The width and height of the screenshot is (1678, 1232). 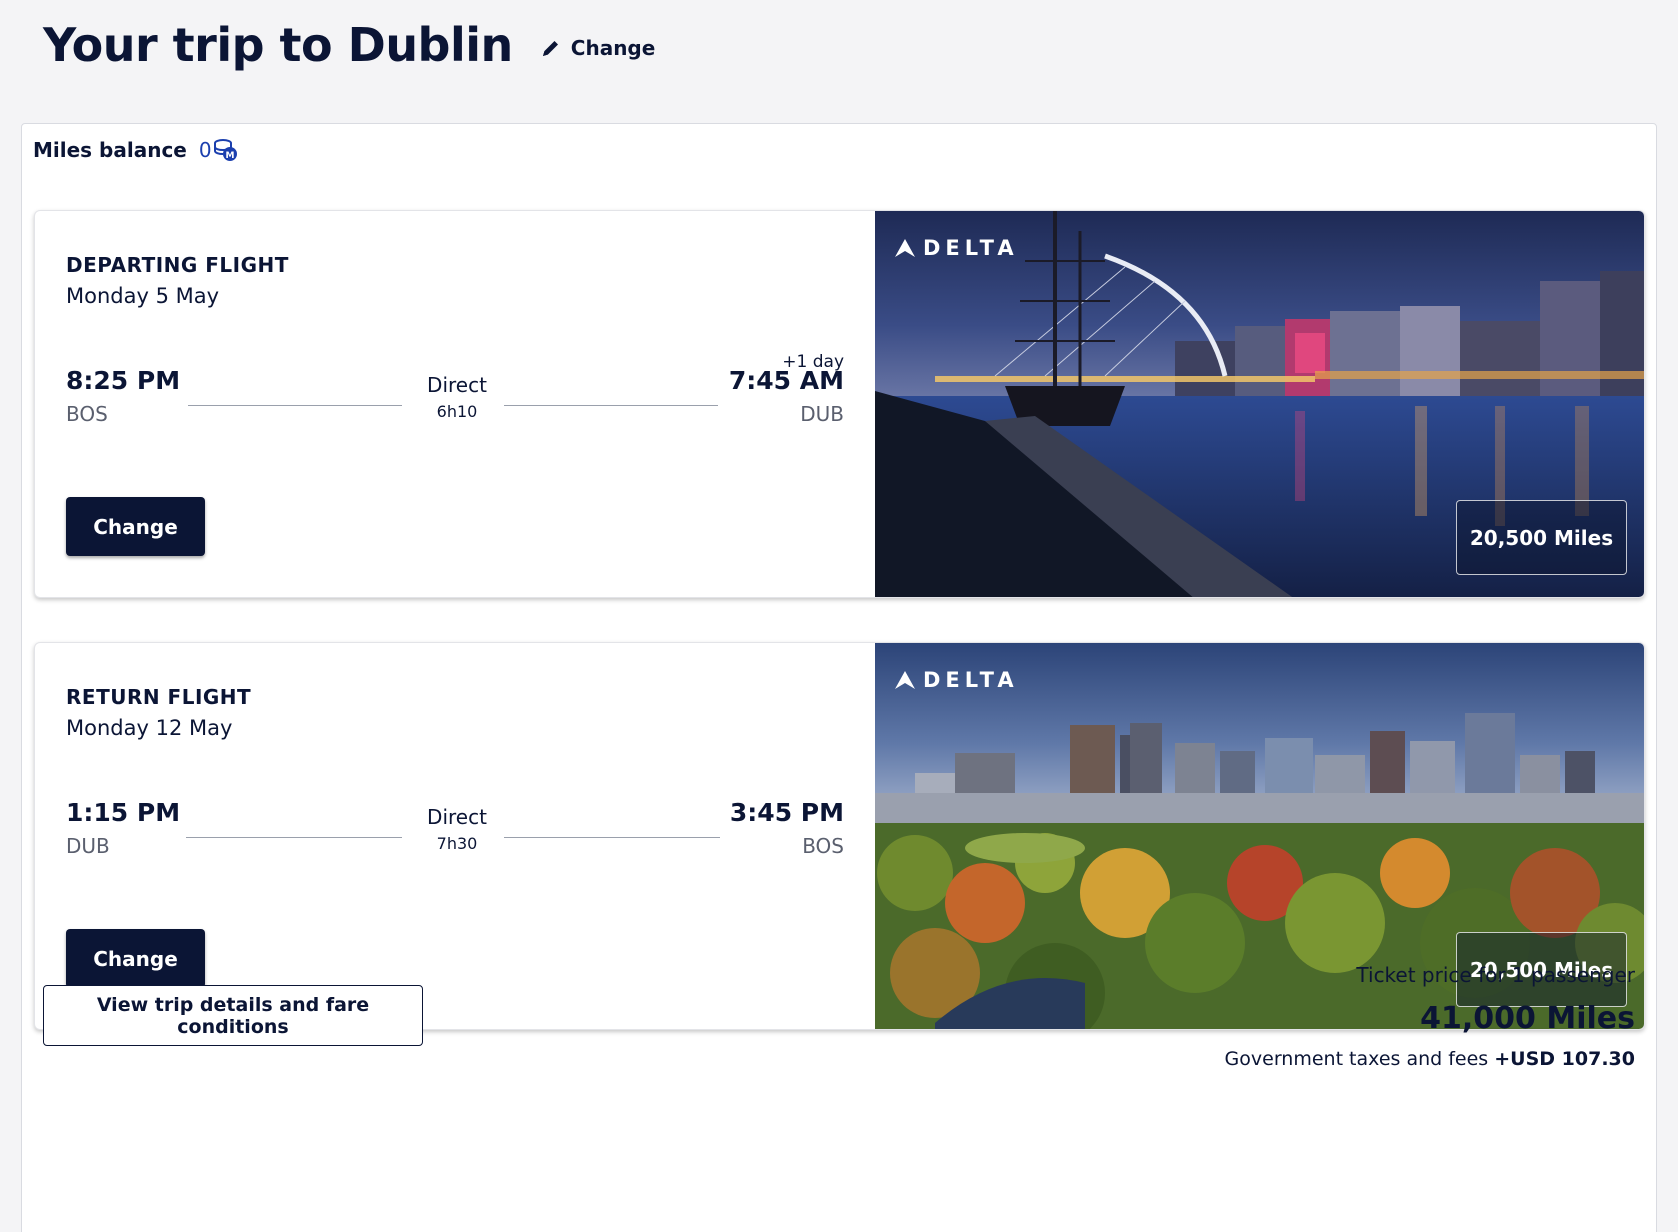 What do you see at coordinates (457, 411) in the screenshot?
I see `flight-duration: 6h10` at bounding box center [457, 411].